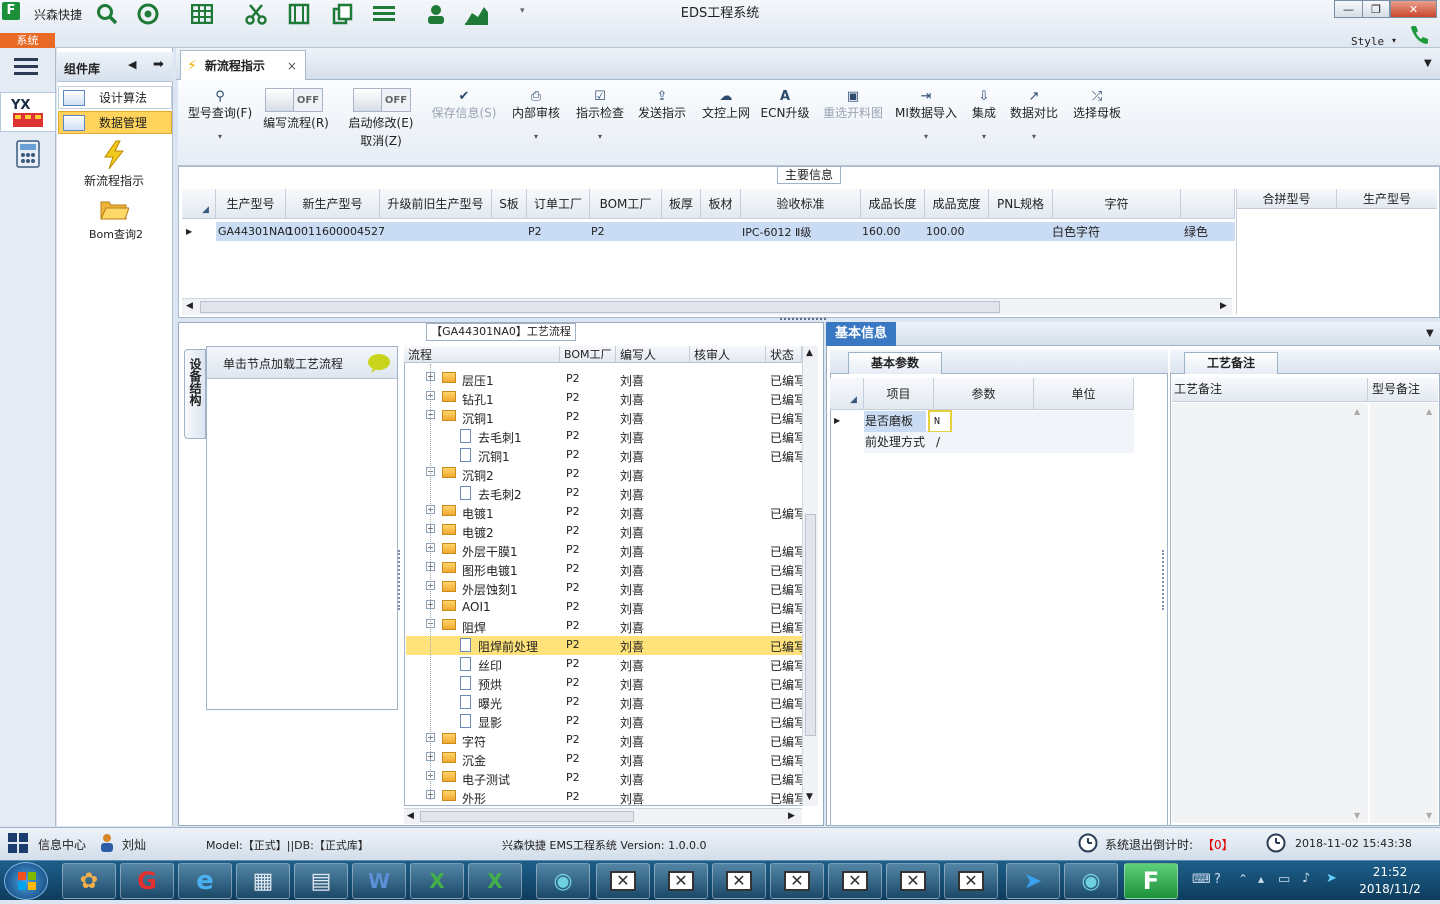 This screenshot has width=1440, height=904. Describe the element at coordinates (294, 100) in the screenshot. I see `write-flow-toggle: OFF` at that location.